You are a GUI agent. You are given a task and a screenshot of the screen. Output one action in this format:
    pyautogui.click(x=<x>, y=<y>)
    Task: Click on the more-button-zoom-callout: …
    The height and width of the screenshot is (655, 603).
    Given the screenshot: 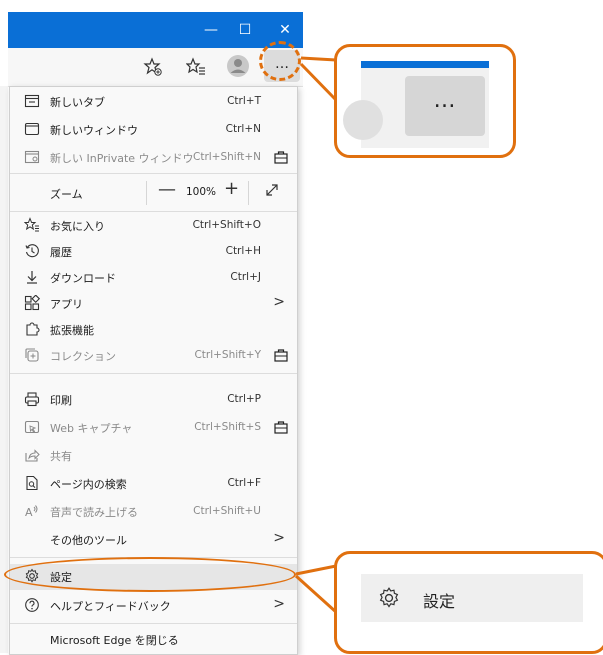 What is the action you would take?
    pyautogui.click(x=425, y=101)
    